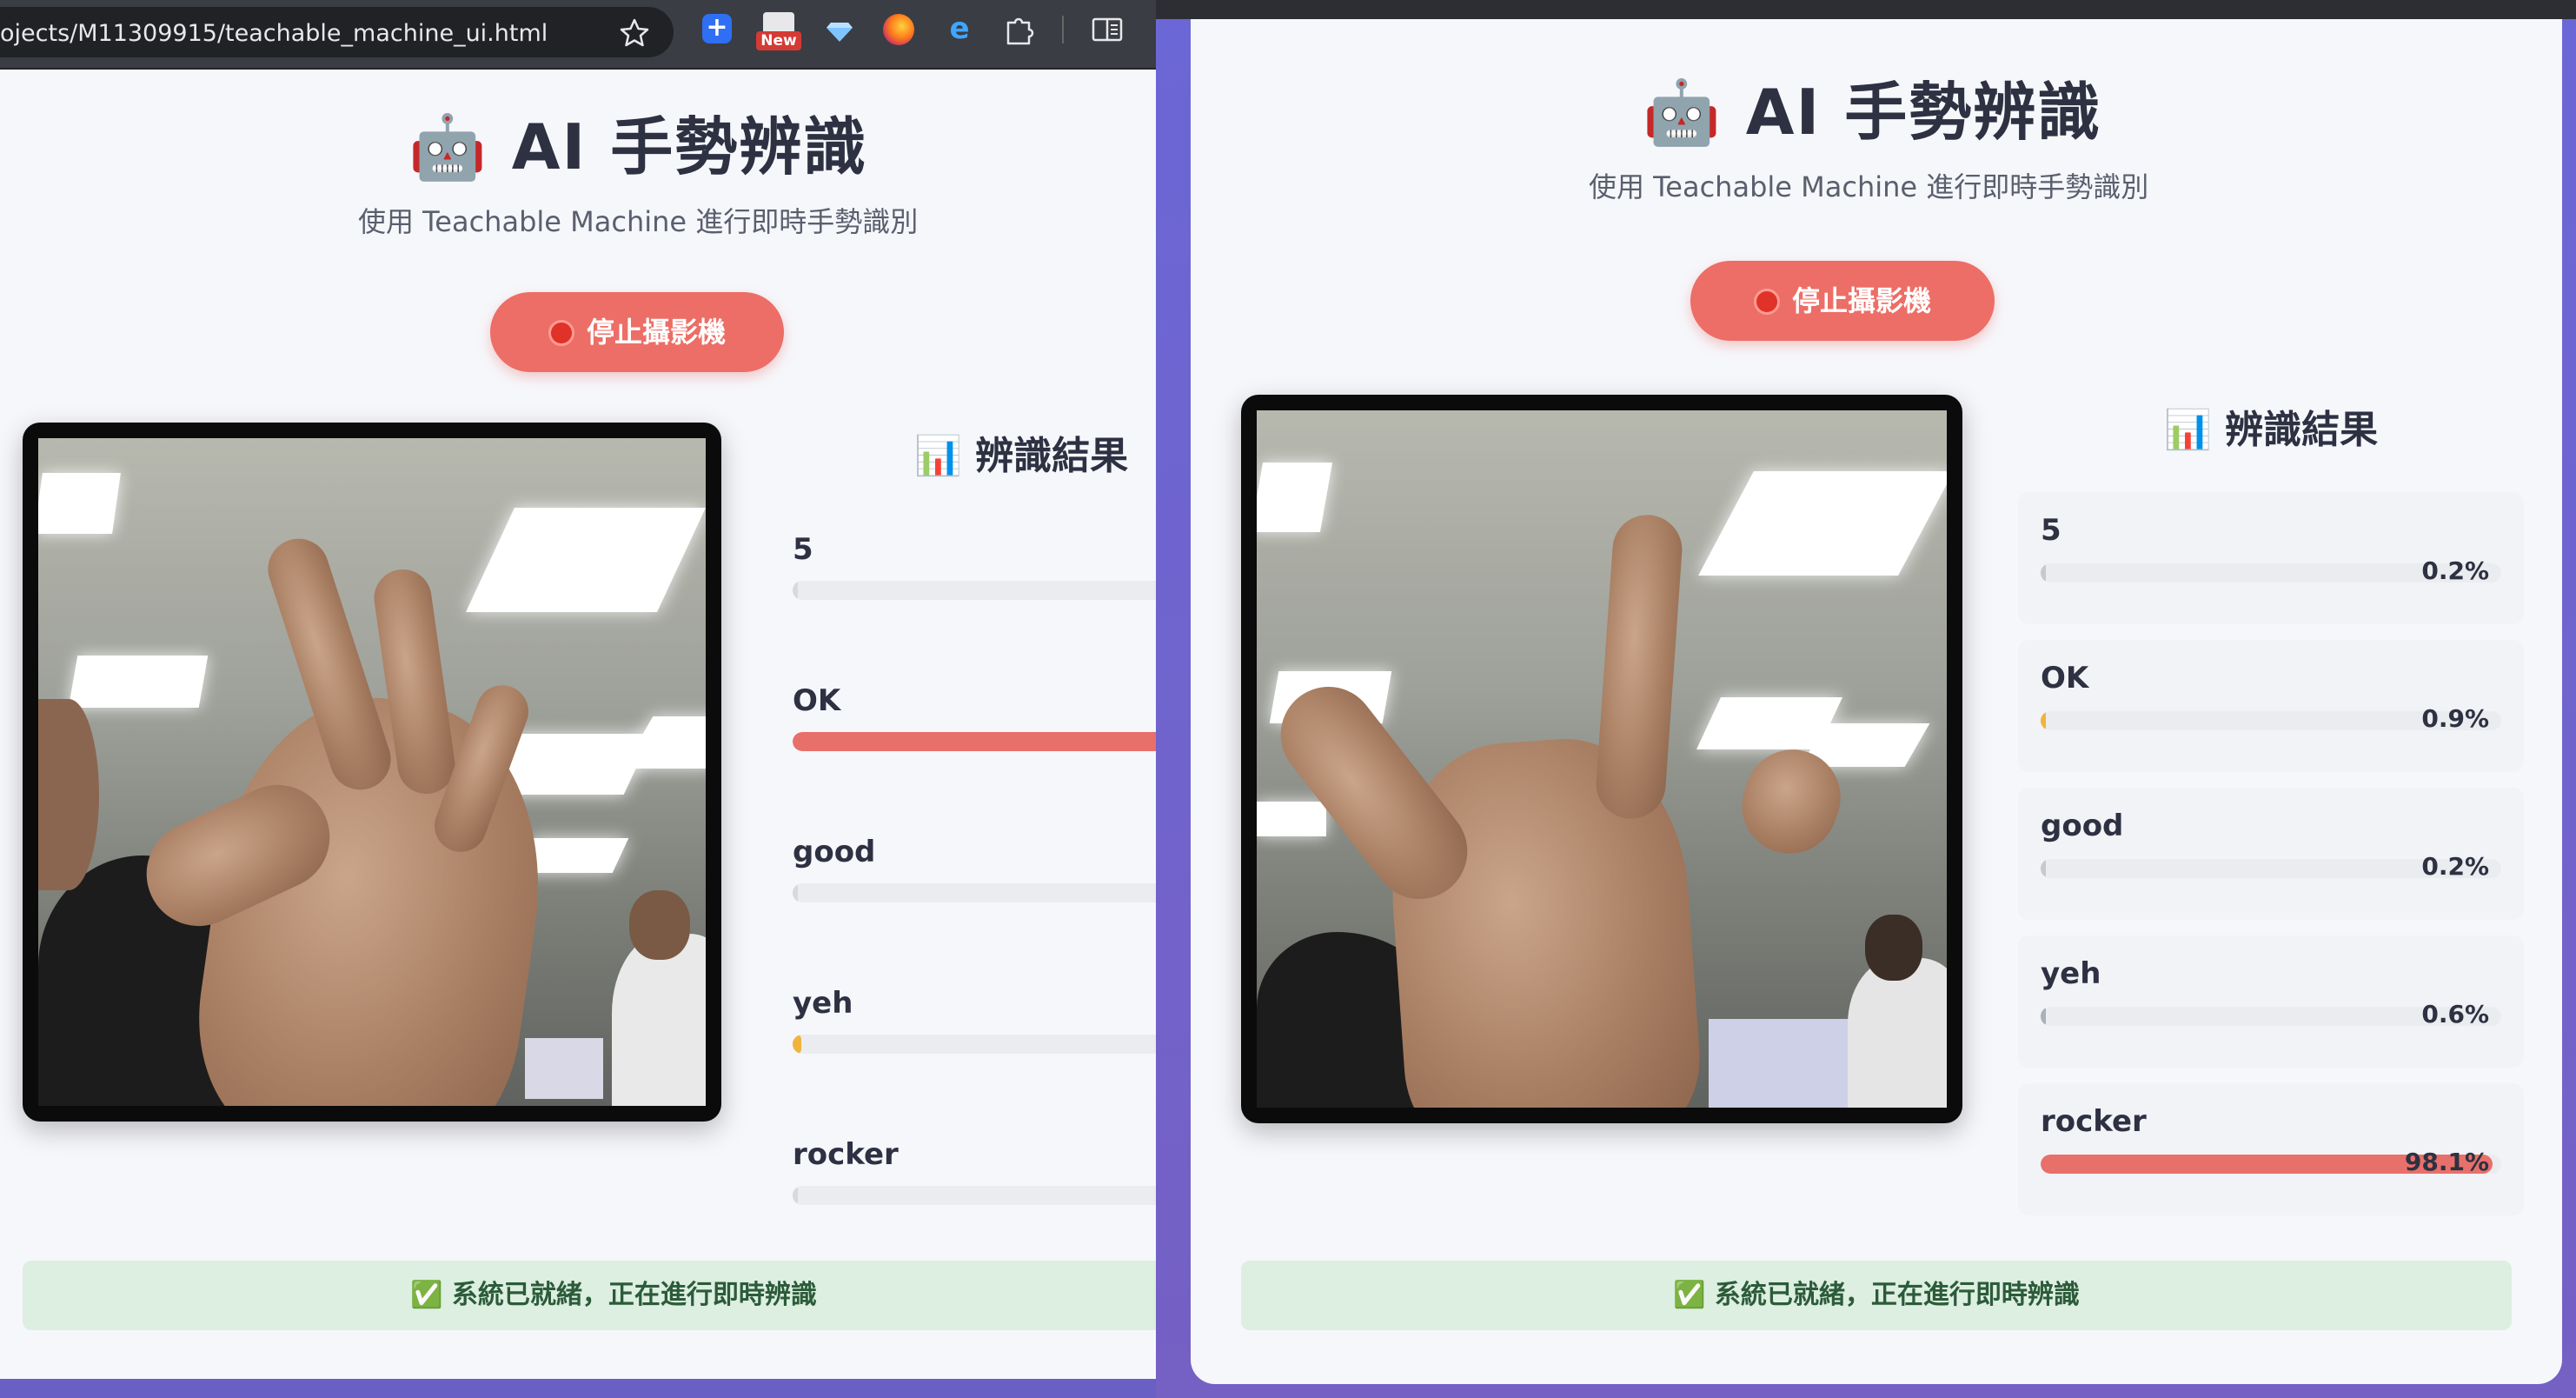 This screenshot has height=1398, width=2576. I want to click on bottom-strip, so click(578, 1388).